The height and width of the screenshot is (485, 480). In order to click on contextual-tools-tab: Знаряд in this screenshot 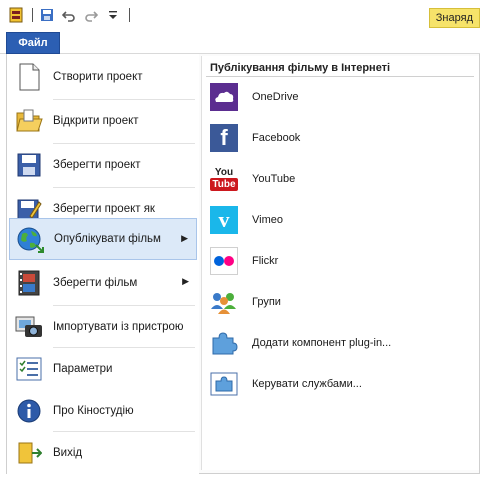, I will do `click(454, 18)`.